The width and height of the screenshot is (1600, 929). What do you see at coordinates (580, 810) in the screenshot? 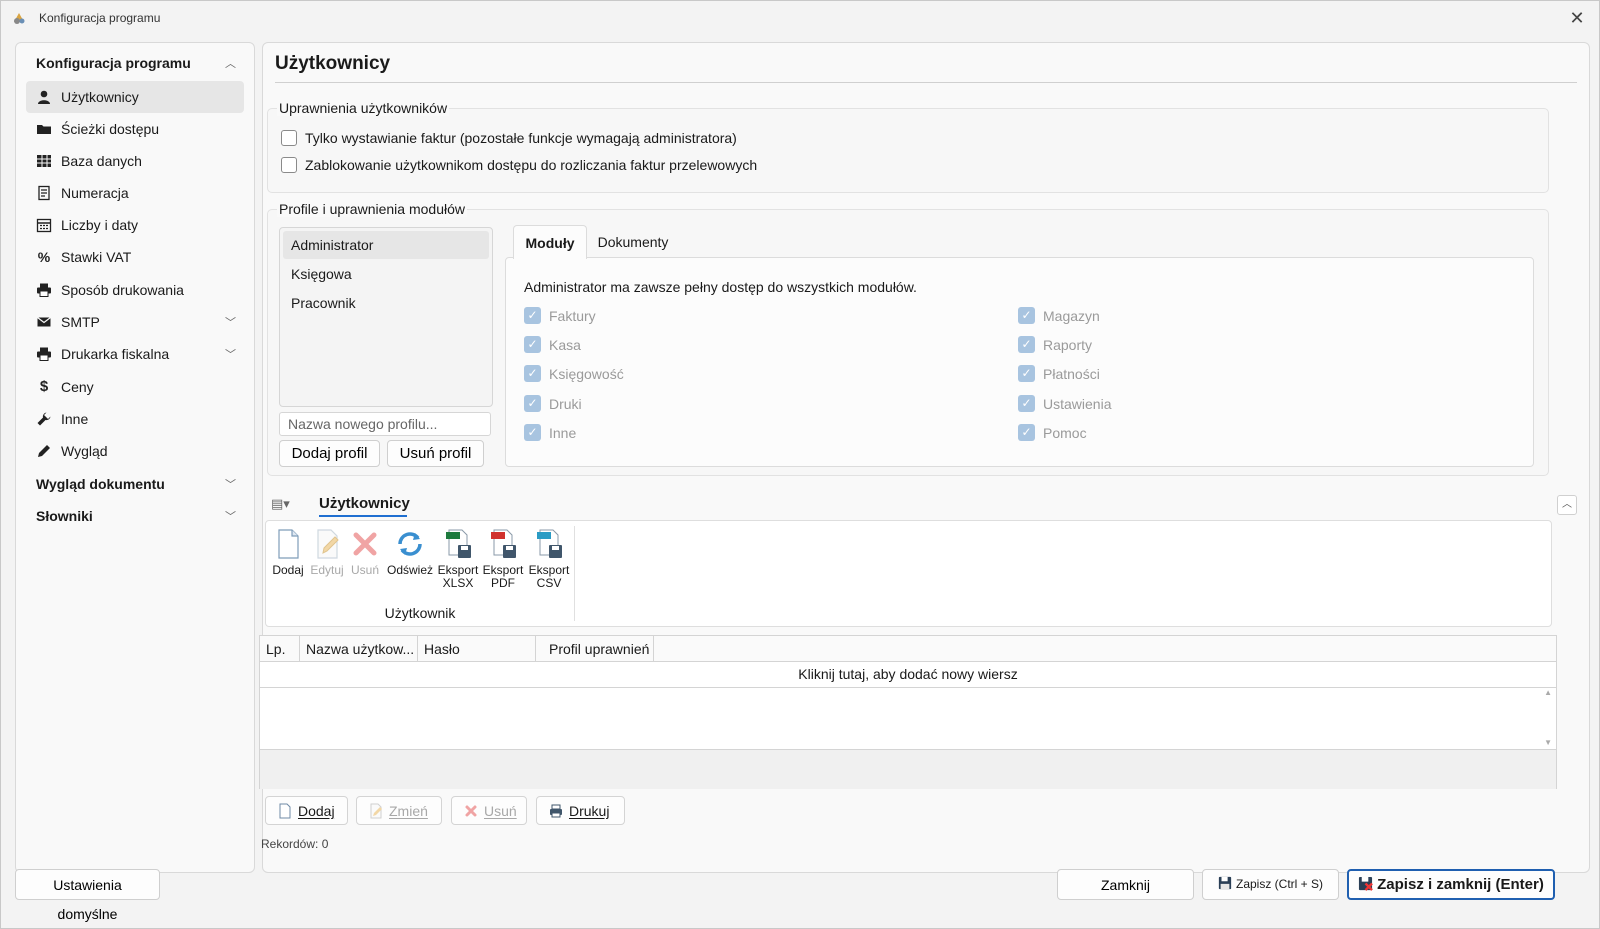
I see `nav-print-button: Drukuj` at bounding box center [580, 810].